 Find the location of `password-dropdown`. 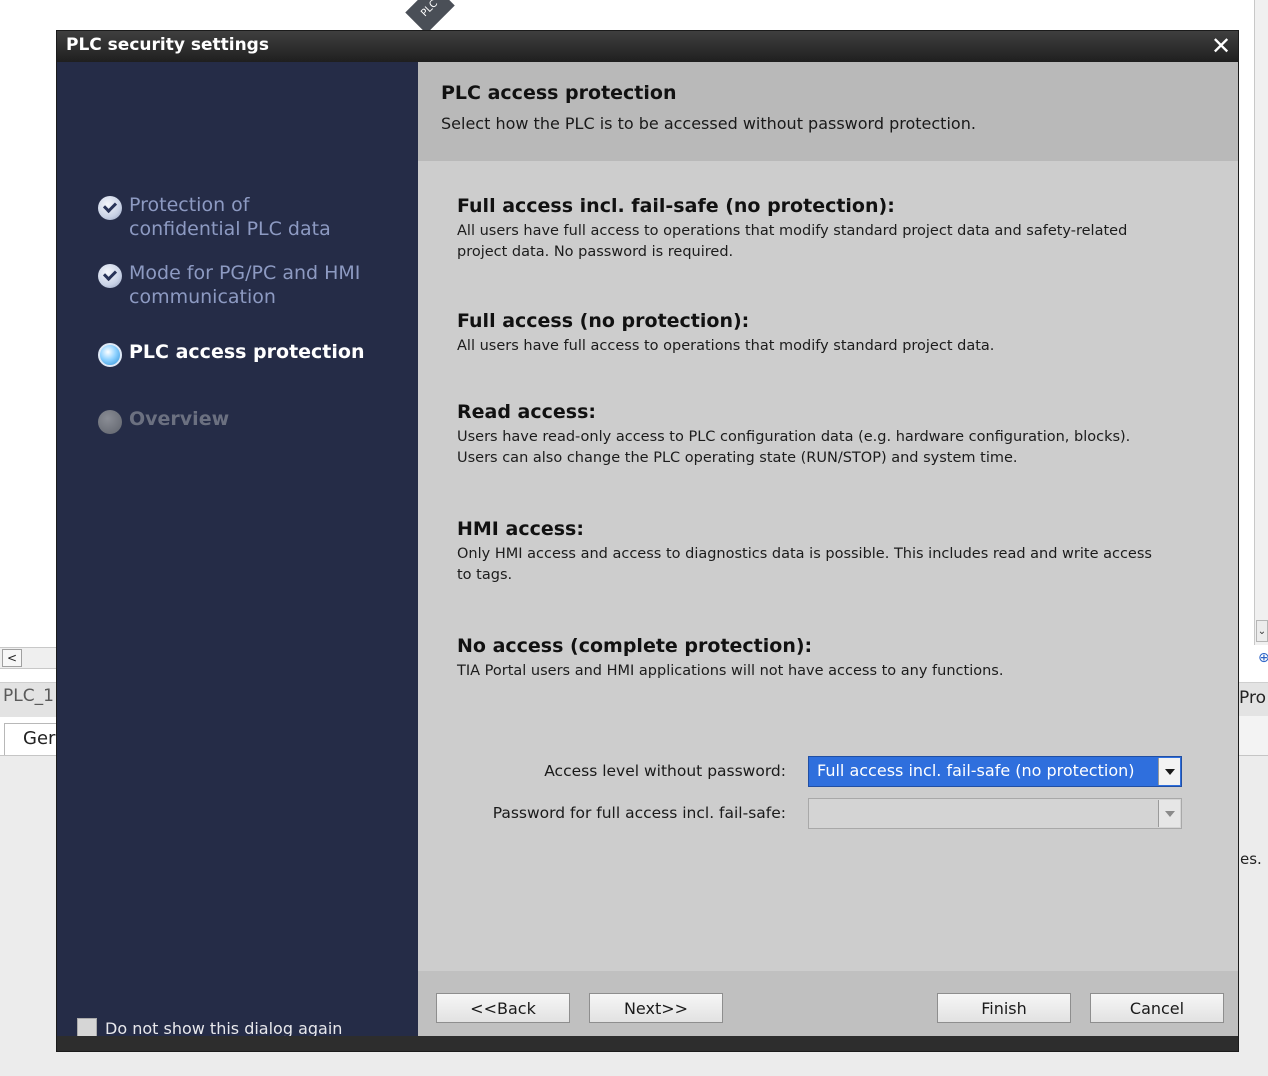

password-dropdown is located at coordinates (995, 813).